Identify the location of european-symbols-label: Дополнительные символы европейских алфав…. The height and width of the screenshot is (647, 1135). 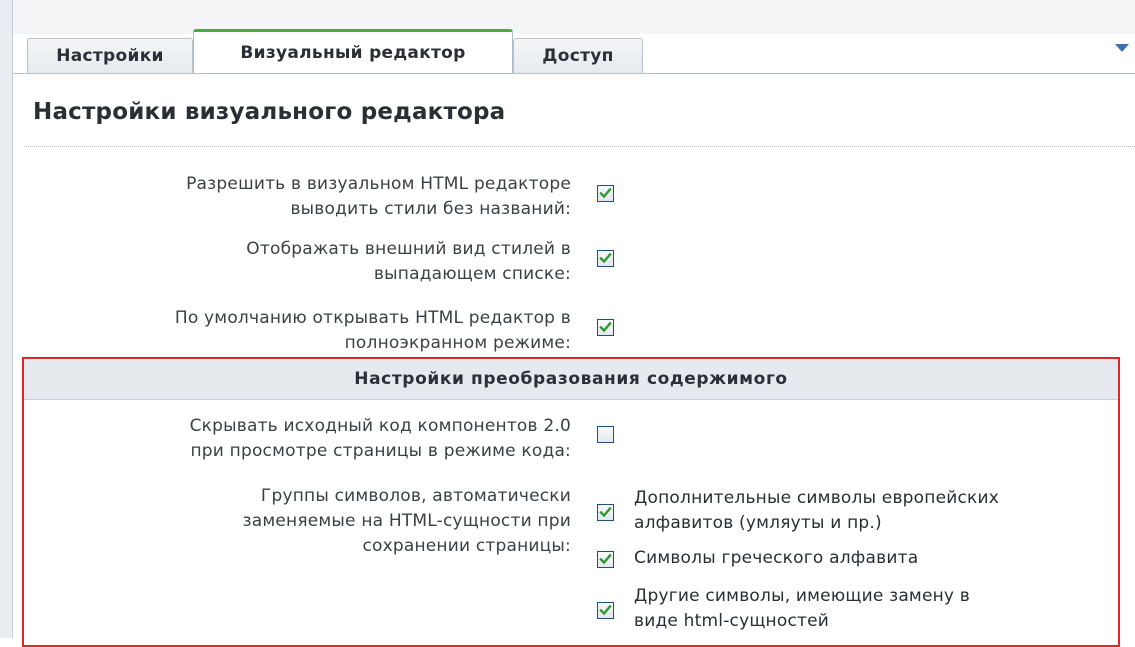
(816, 511).